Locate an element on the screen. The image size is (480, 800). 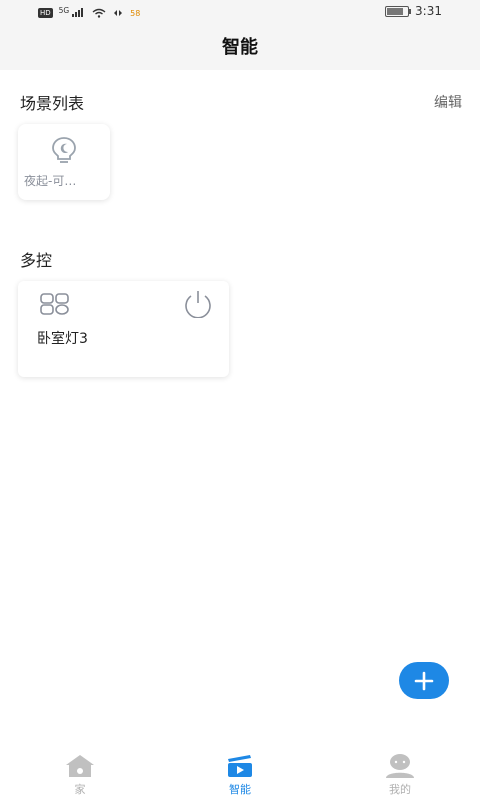
add-button is located at coordinates (424, 680).